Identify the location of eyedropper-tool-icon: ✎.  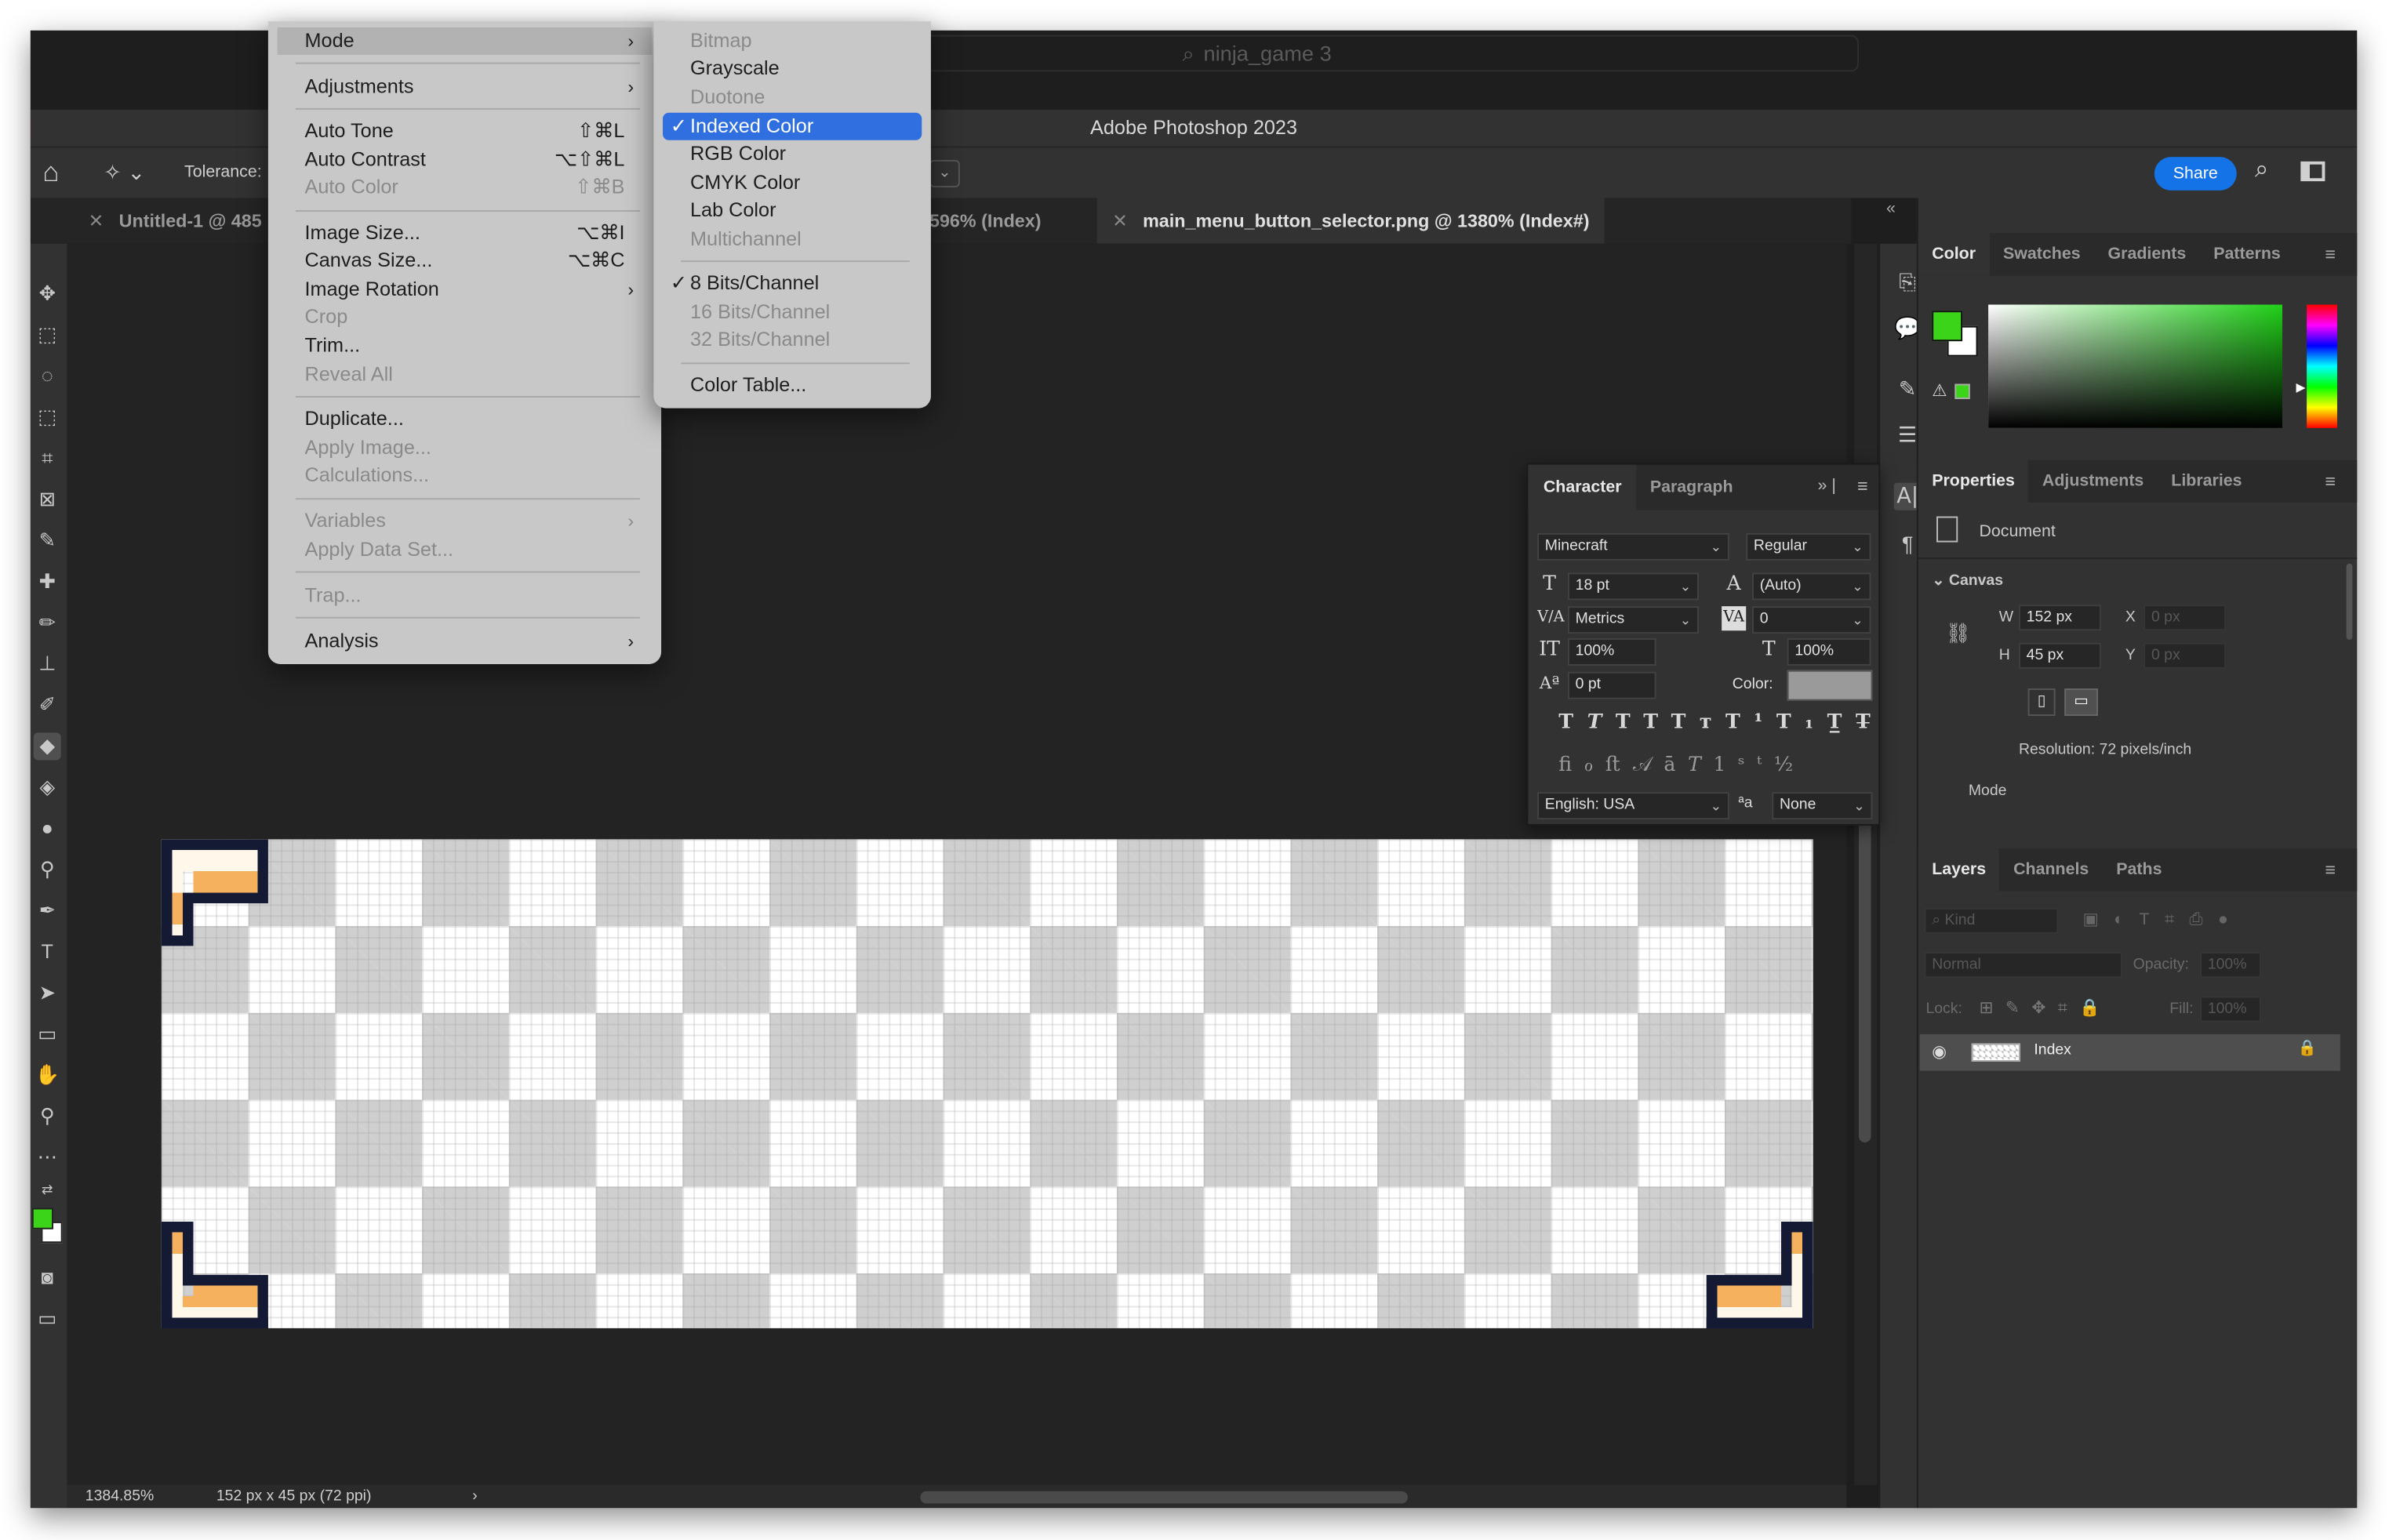
(47, 540).